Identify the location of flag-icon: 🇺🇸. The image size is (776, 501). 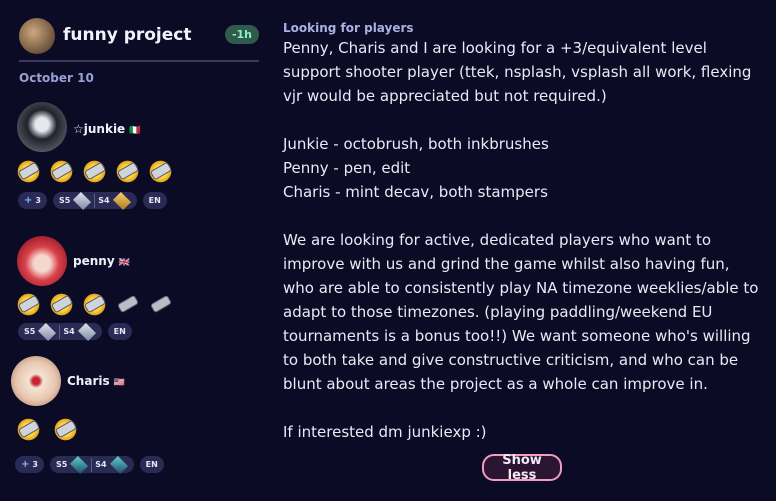
(119, 383).